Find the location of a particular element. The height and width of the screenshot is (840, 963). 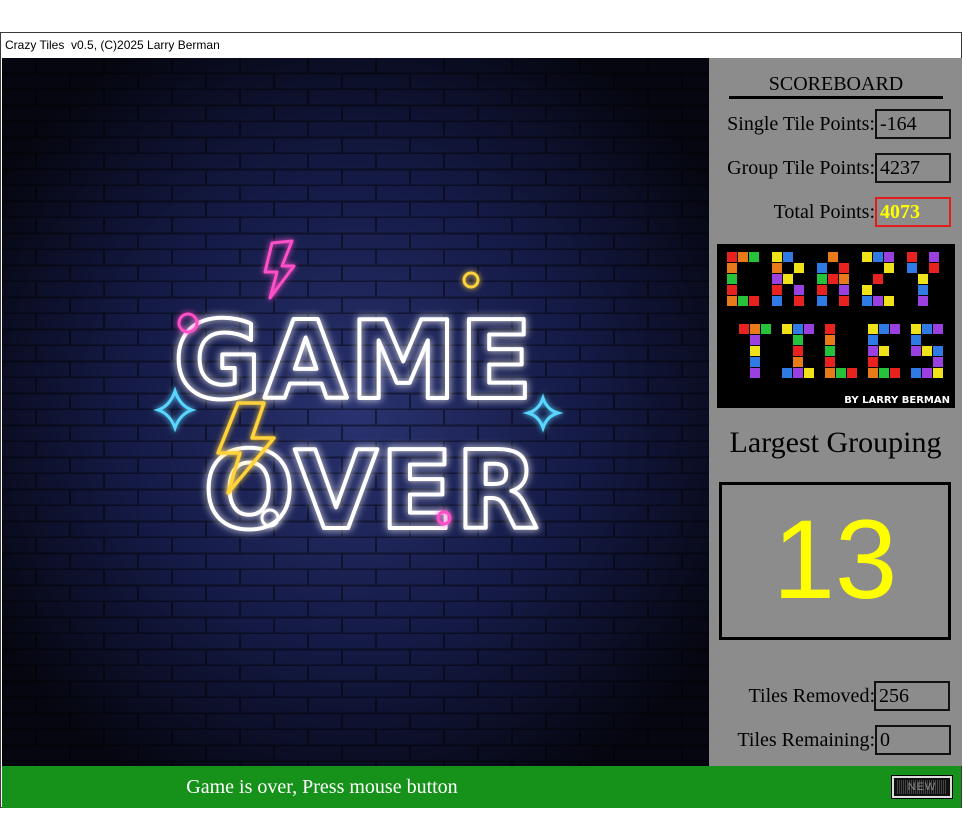

tiles-removed-label: Tiles Removed: is located at coordinates (812, 696).